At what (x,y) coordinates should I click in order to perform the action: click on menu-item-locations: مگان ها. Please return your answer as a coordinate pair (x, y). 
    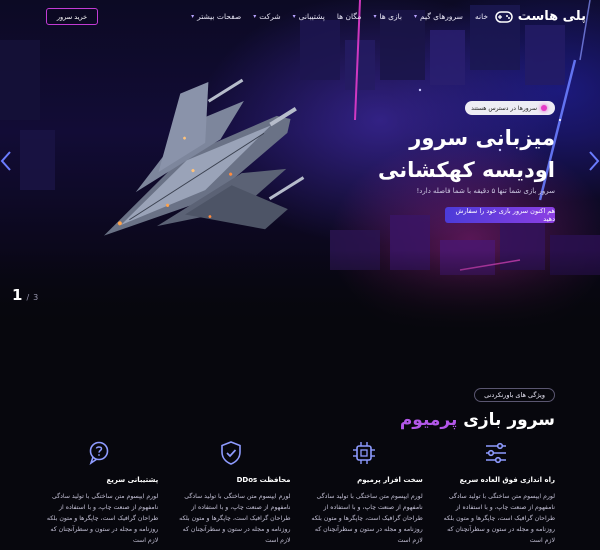
    Looking at the image, I should click on (349, 16).